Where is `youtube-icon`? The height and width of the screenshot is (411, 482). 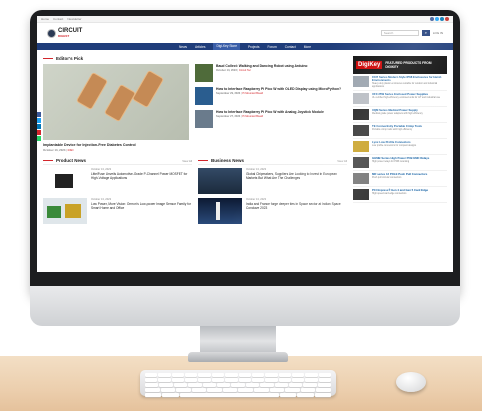 youtube-icon is located at coordinates (447, 19).